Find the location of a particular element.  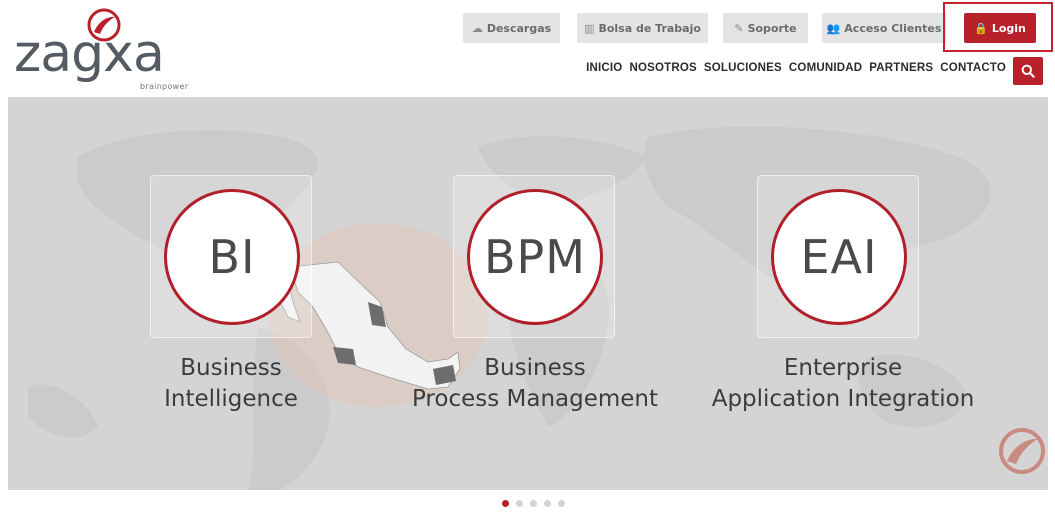

acceso-clientes-button: 👥 Acceso Clientes is located at coordinates (884, 28).